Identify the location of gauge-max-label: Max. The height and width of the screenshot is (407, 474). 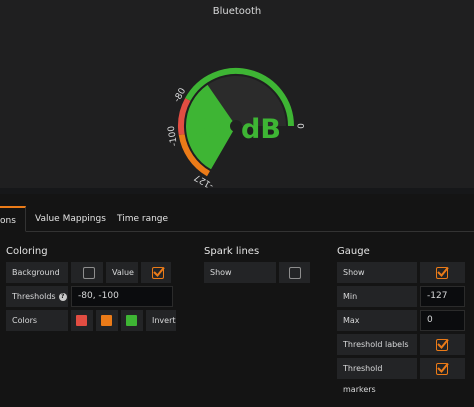
(377, 320).